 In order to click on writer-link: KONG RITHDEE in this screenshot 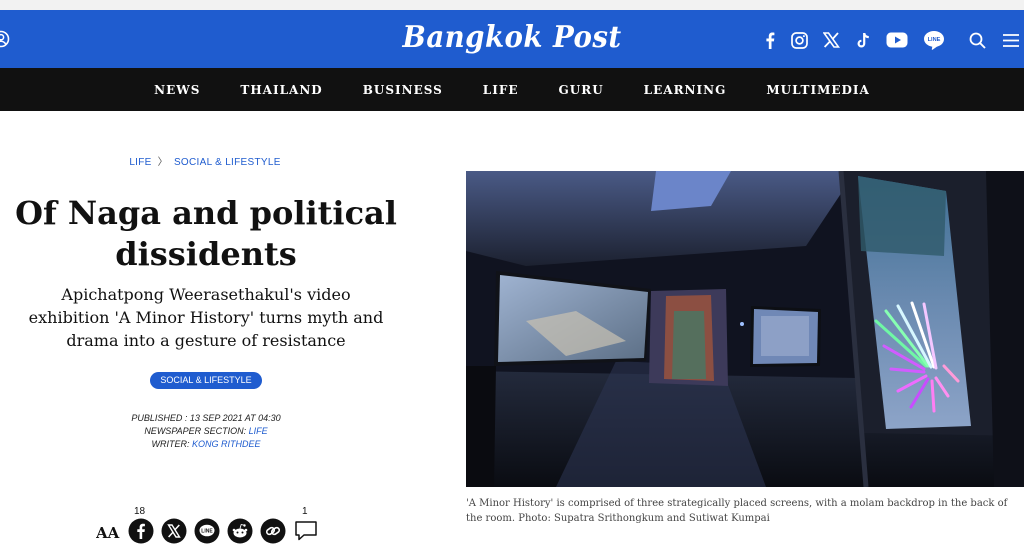, I will do `click(226, 444)`.